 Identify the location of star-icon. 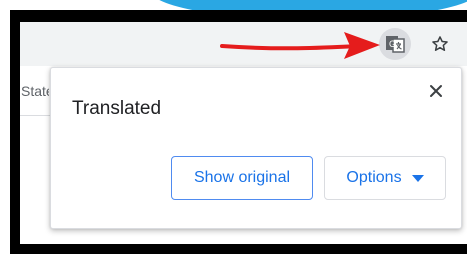
(440, 43).